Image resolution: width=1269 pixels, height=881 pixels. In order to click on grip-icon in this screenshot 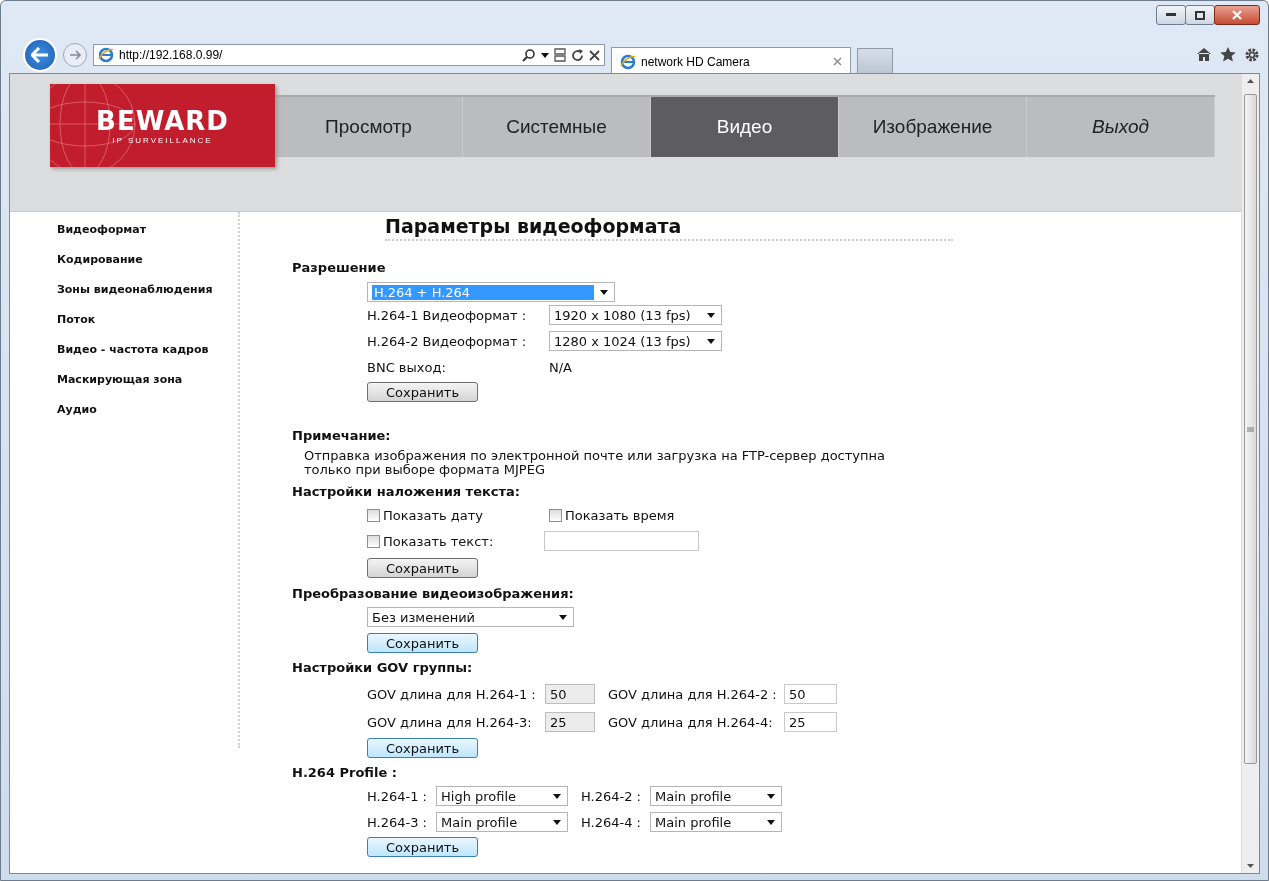, I will do `click(1250, 429)`.